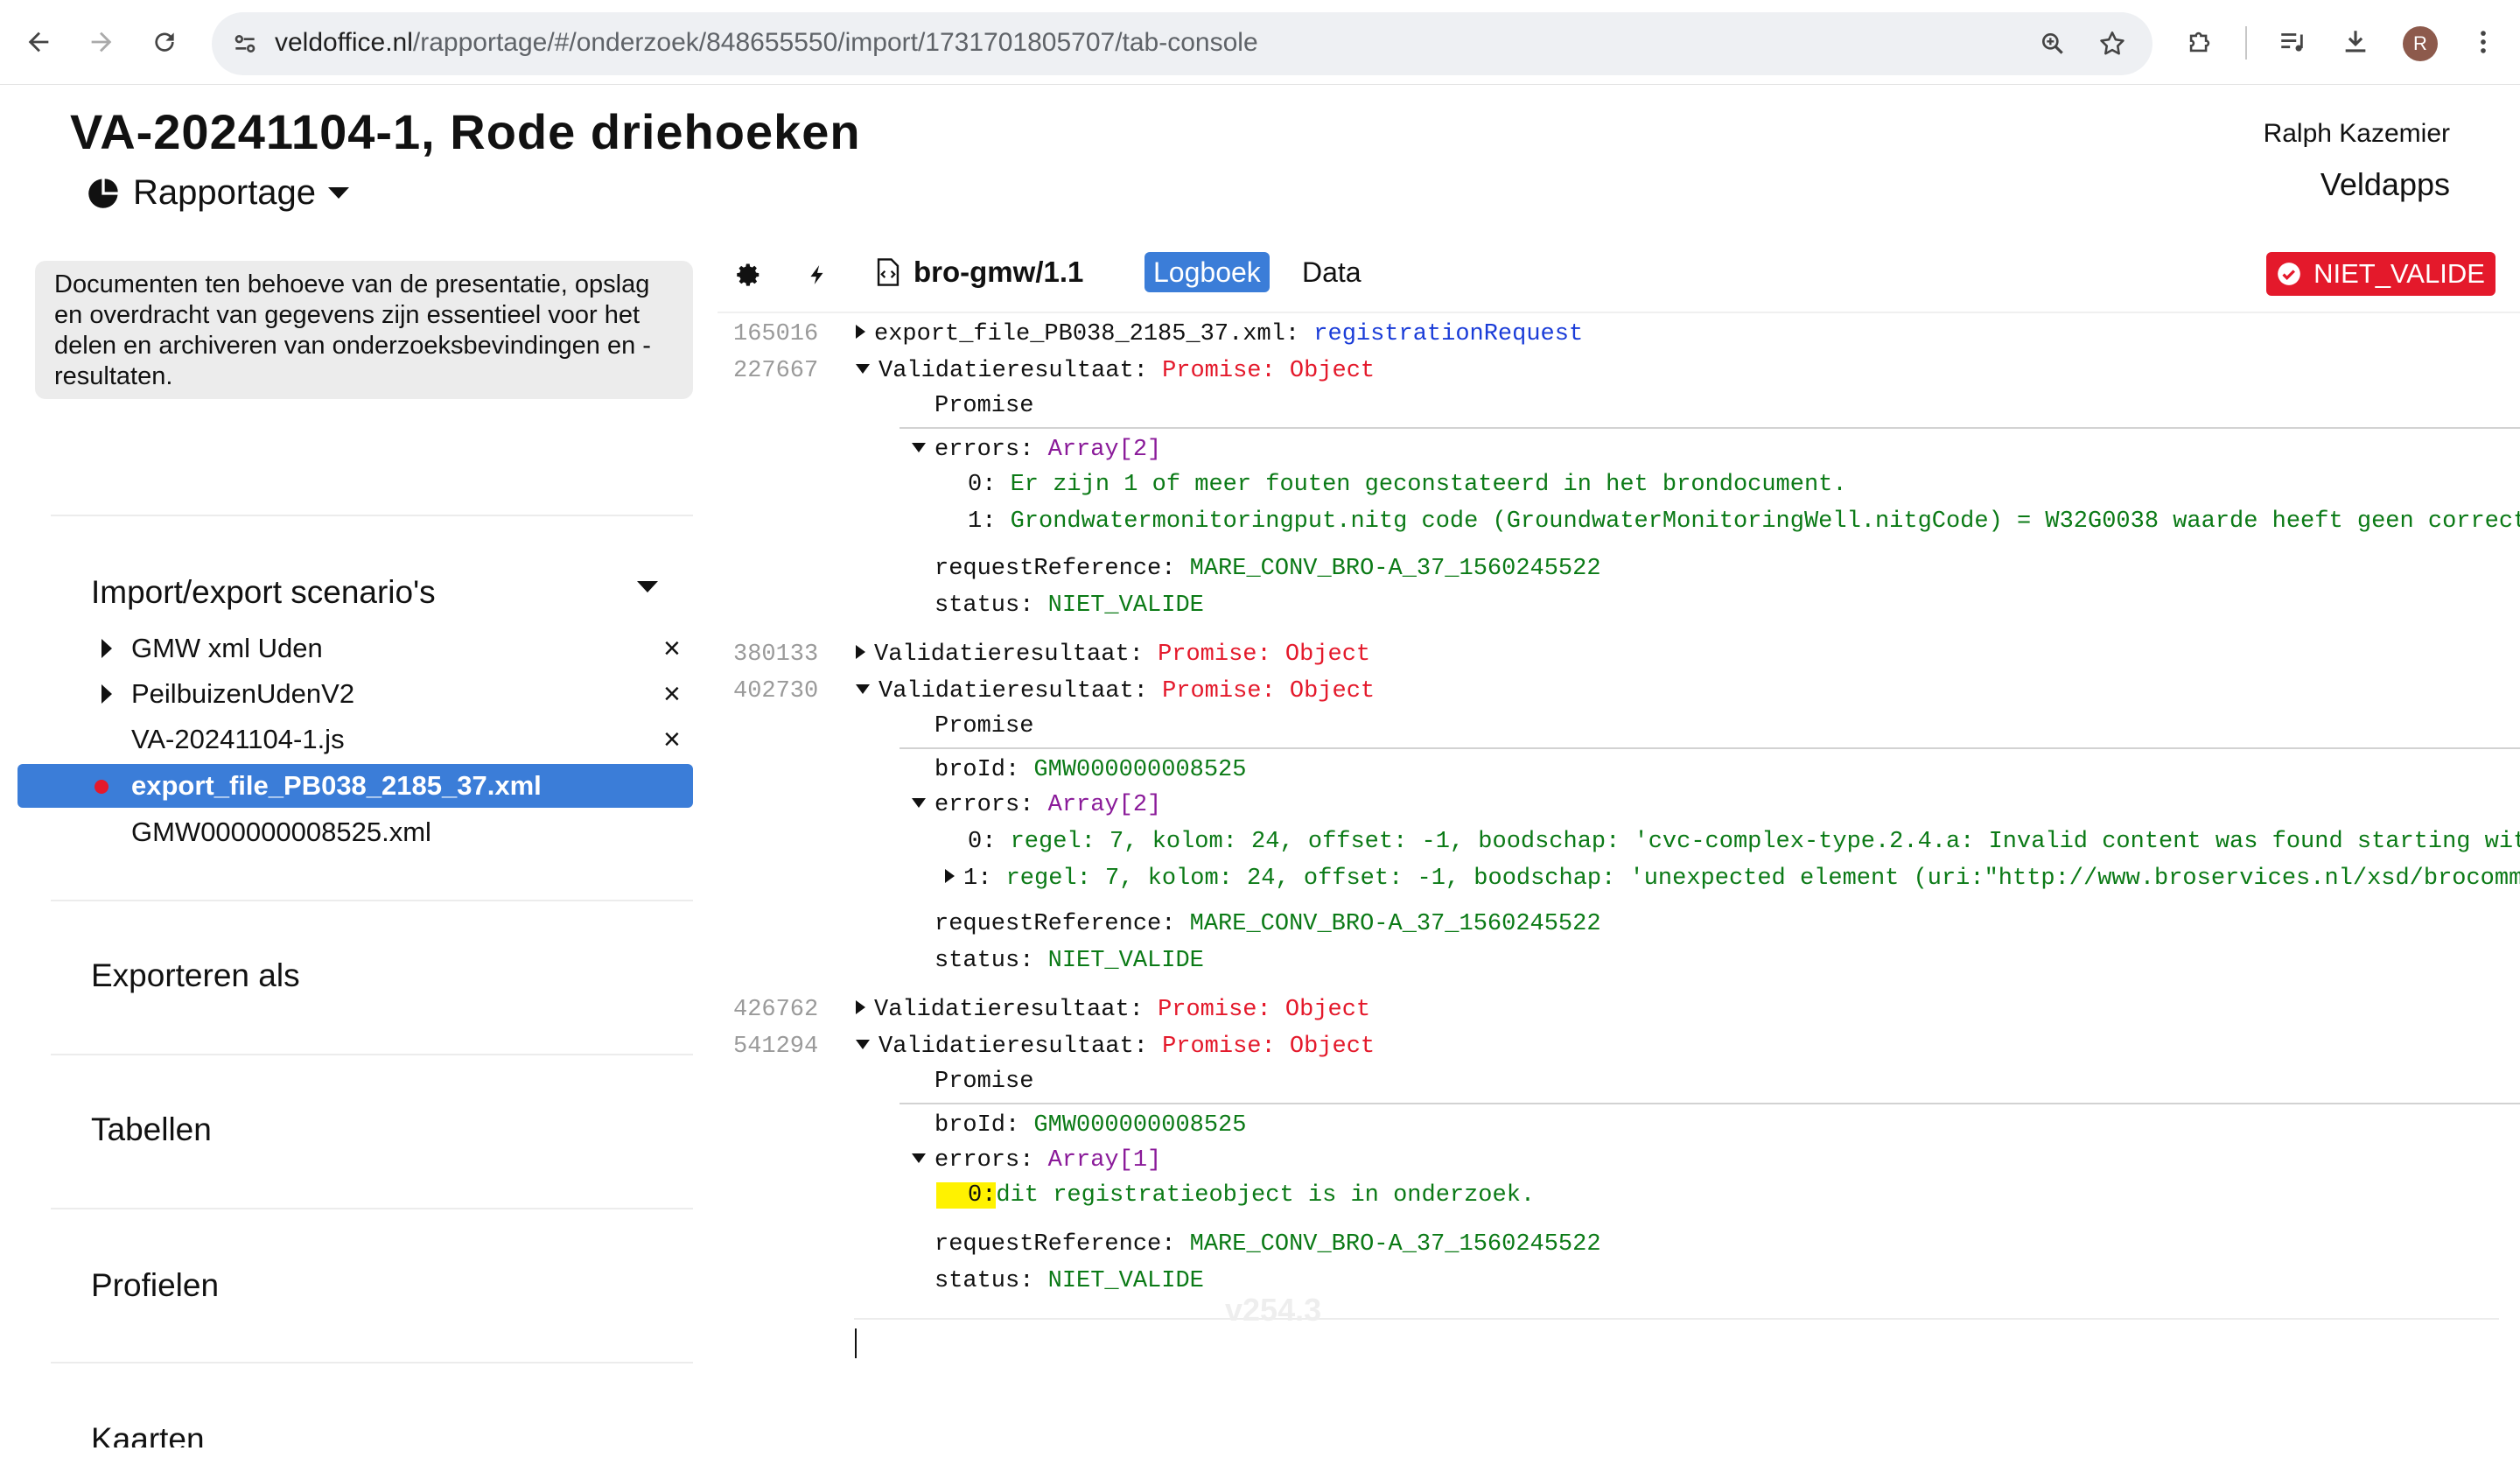 Image resolution: width=2520 pixels, height=1465 pixels. I want to click on schema-label: bro-gmw/1.1, so click(979, 272).